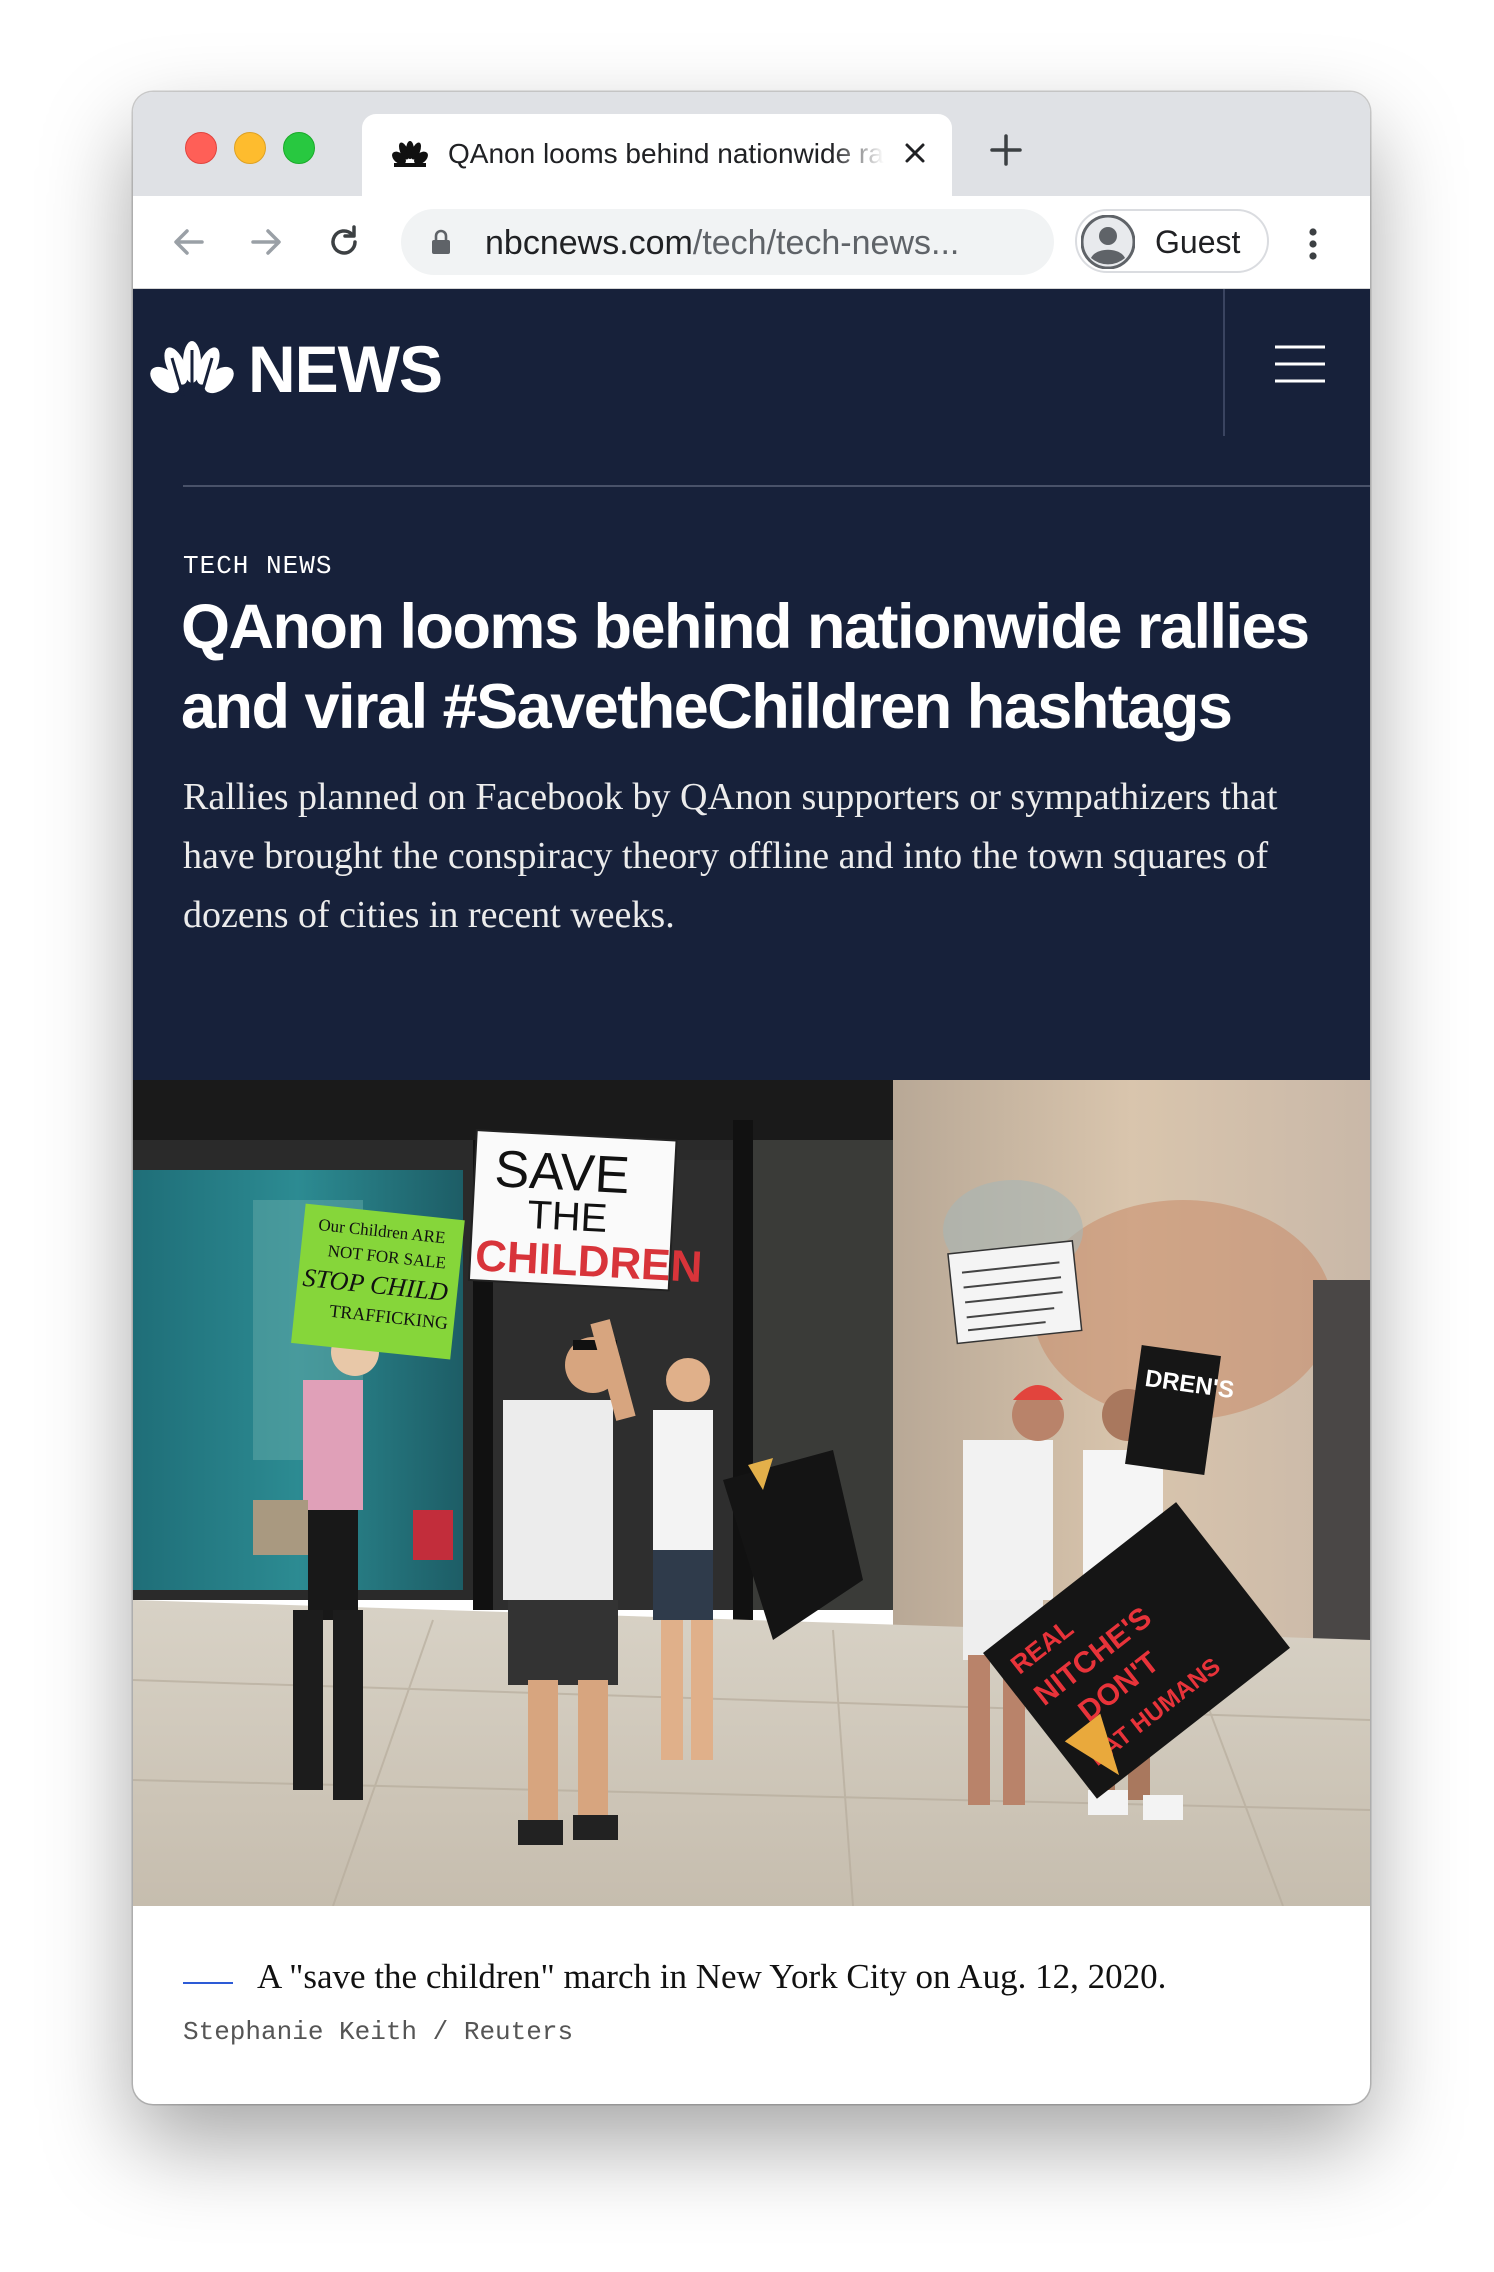  Describe the element at coordinates (1108, 242) in the screenshot. I see `profile-avatar-icon` at that location.